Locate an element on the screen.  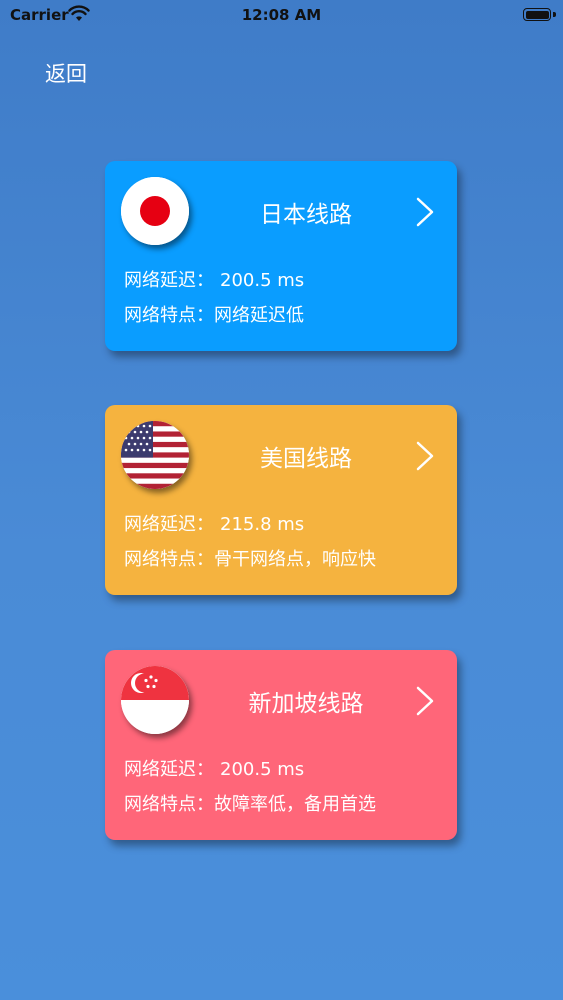
line-title: 新加坡线路 is located at coordinates (306, 704).